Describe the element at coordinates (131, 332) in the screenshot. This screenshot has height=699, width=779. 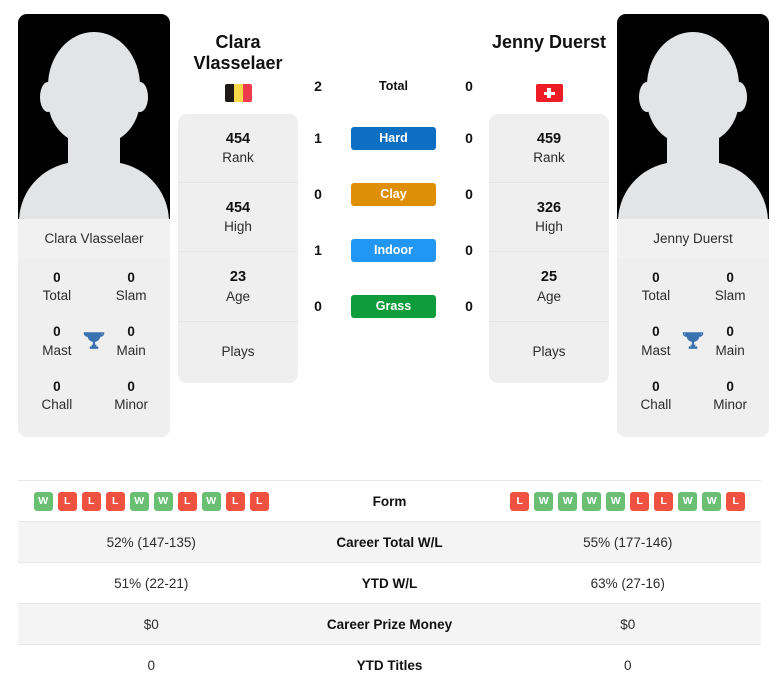
I see `titles-main-value: 0` at that location.